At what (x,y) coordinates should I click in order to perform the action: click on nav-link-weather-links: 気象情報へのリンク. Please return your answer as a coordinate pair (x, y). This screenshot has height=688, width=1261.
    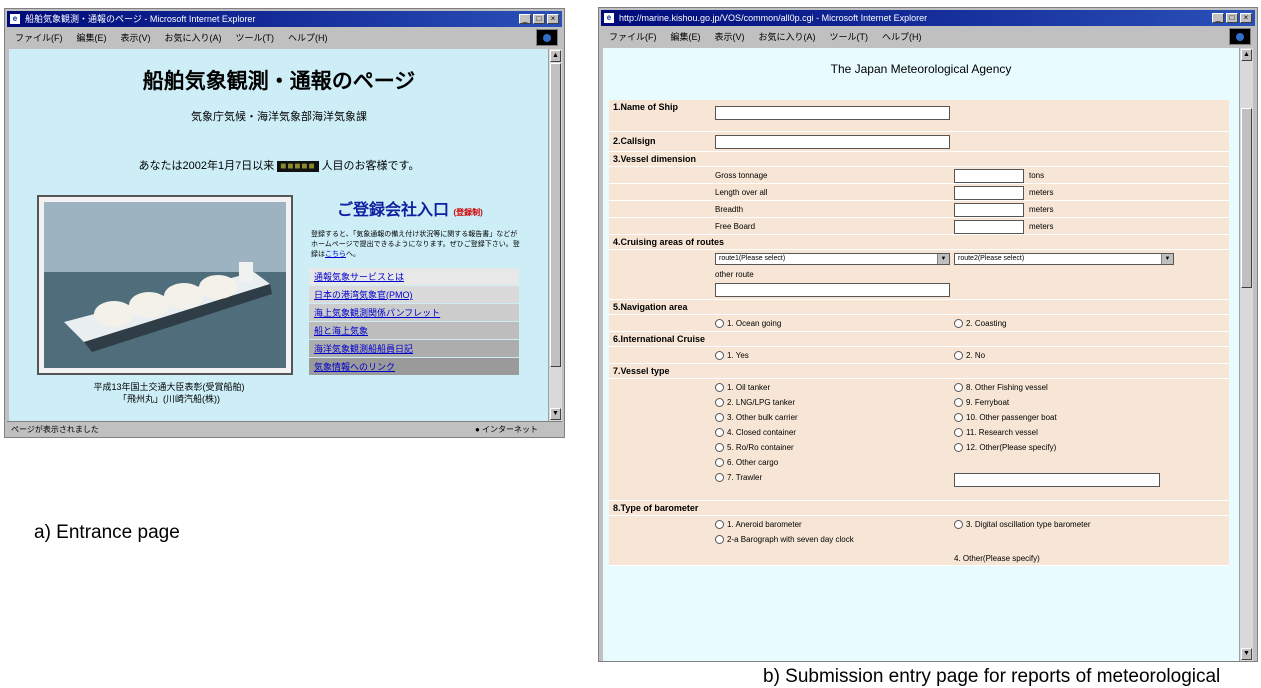
    Looking at the image, I should click on (414, 367).